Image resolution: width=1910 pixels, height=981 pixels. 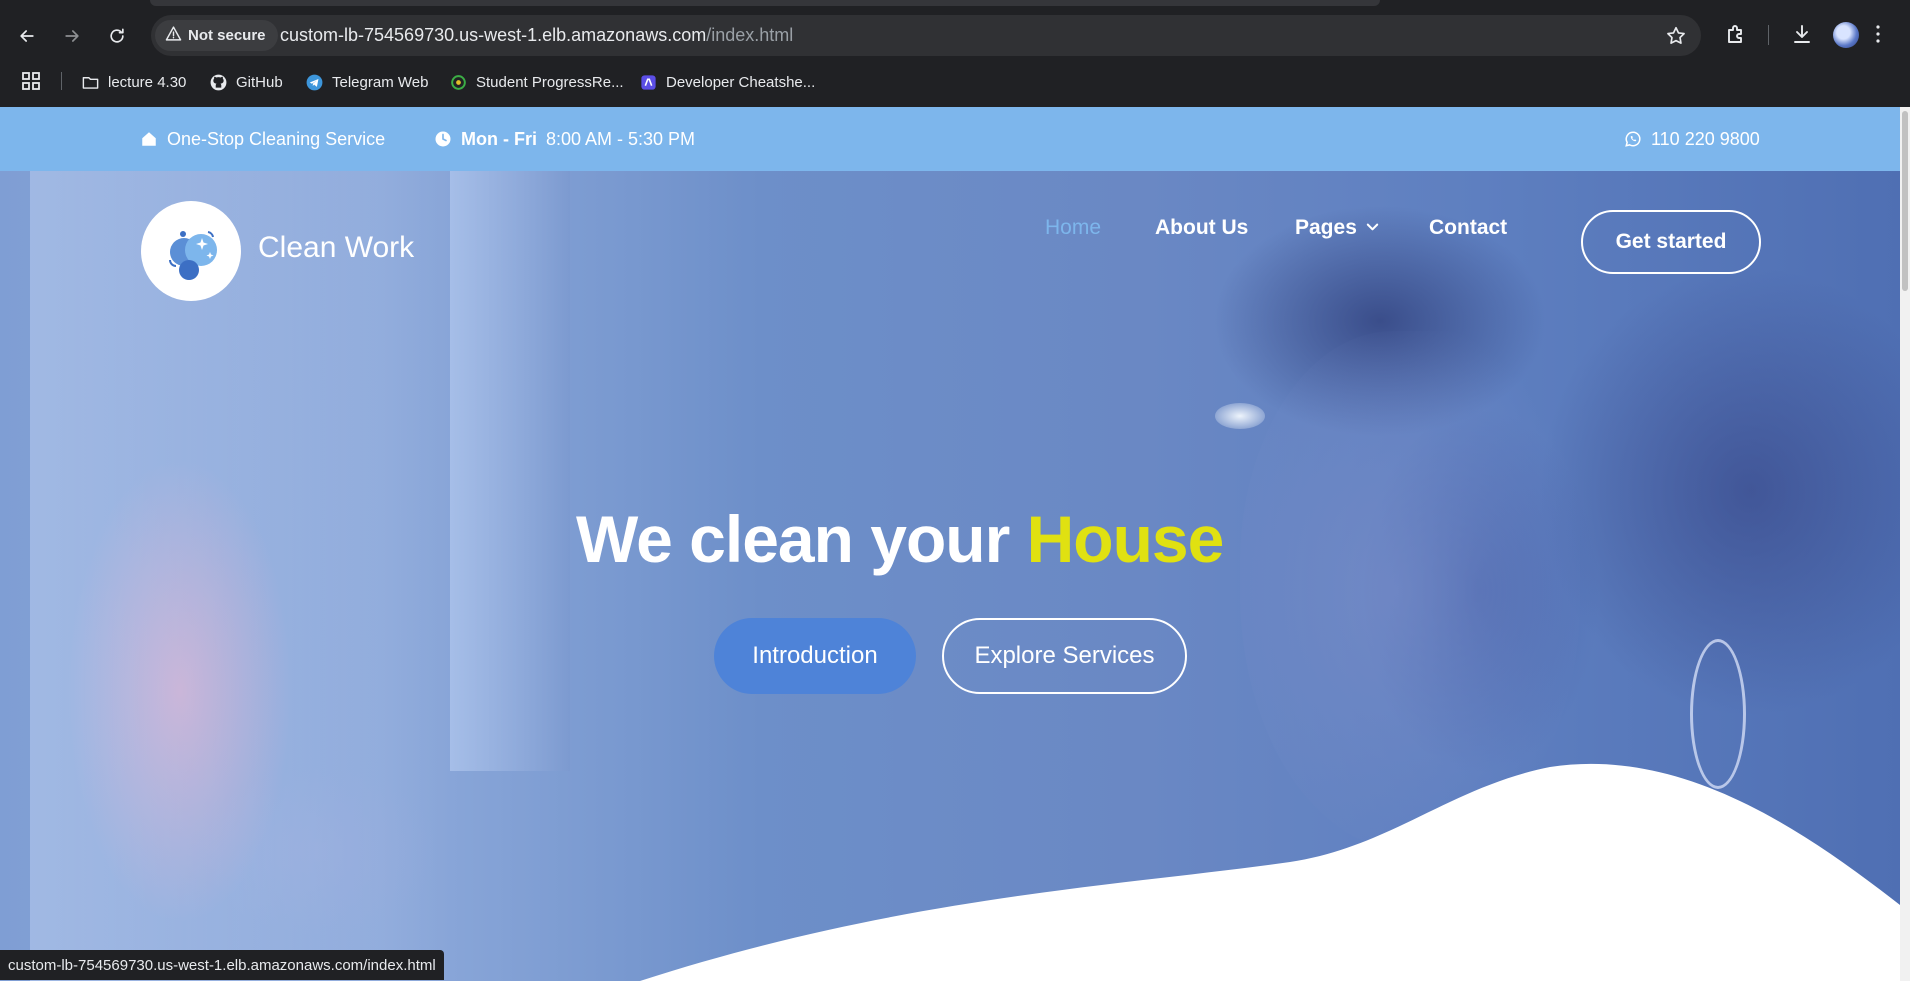 I want to click on bookmark-github: GitHub, so click(x=245, y=82).